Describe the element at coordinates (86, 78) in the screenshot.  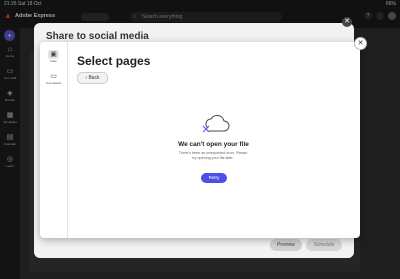
I see `chevron-left-icon: ‹` at that location.